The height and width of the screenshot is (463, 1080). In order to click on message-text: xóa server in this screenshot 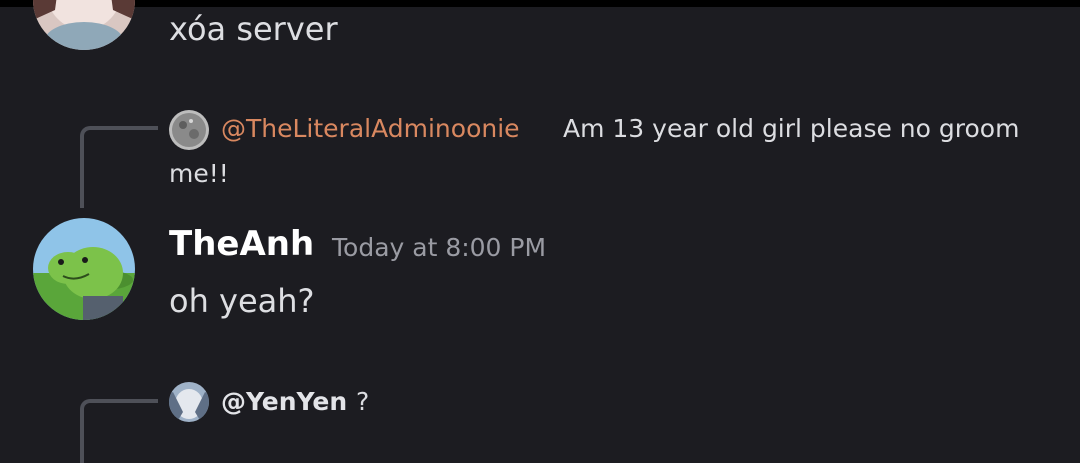, I will do `click(253, 29)`.